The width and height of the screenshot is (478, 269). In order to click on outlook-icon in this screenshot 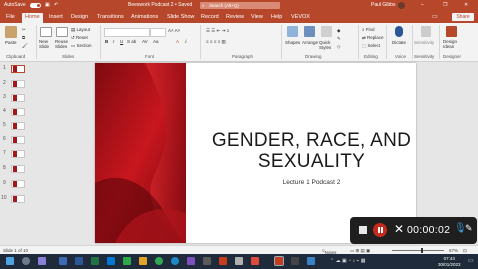, I will do `click(111, 261)`.